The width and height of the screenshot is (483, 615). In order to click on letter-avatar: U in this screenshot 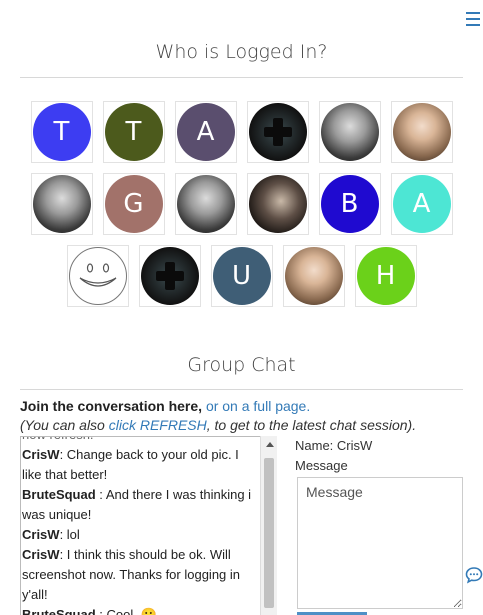, I will do `click(241, 276)`.